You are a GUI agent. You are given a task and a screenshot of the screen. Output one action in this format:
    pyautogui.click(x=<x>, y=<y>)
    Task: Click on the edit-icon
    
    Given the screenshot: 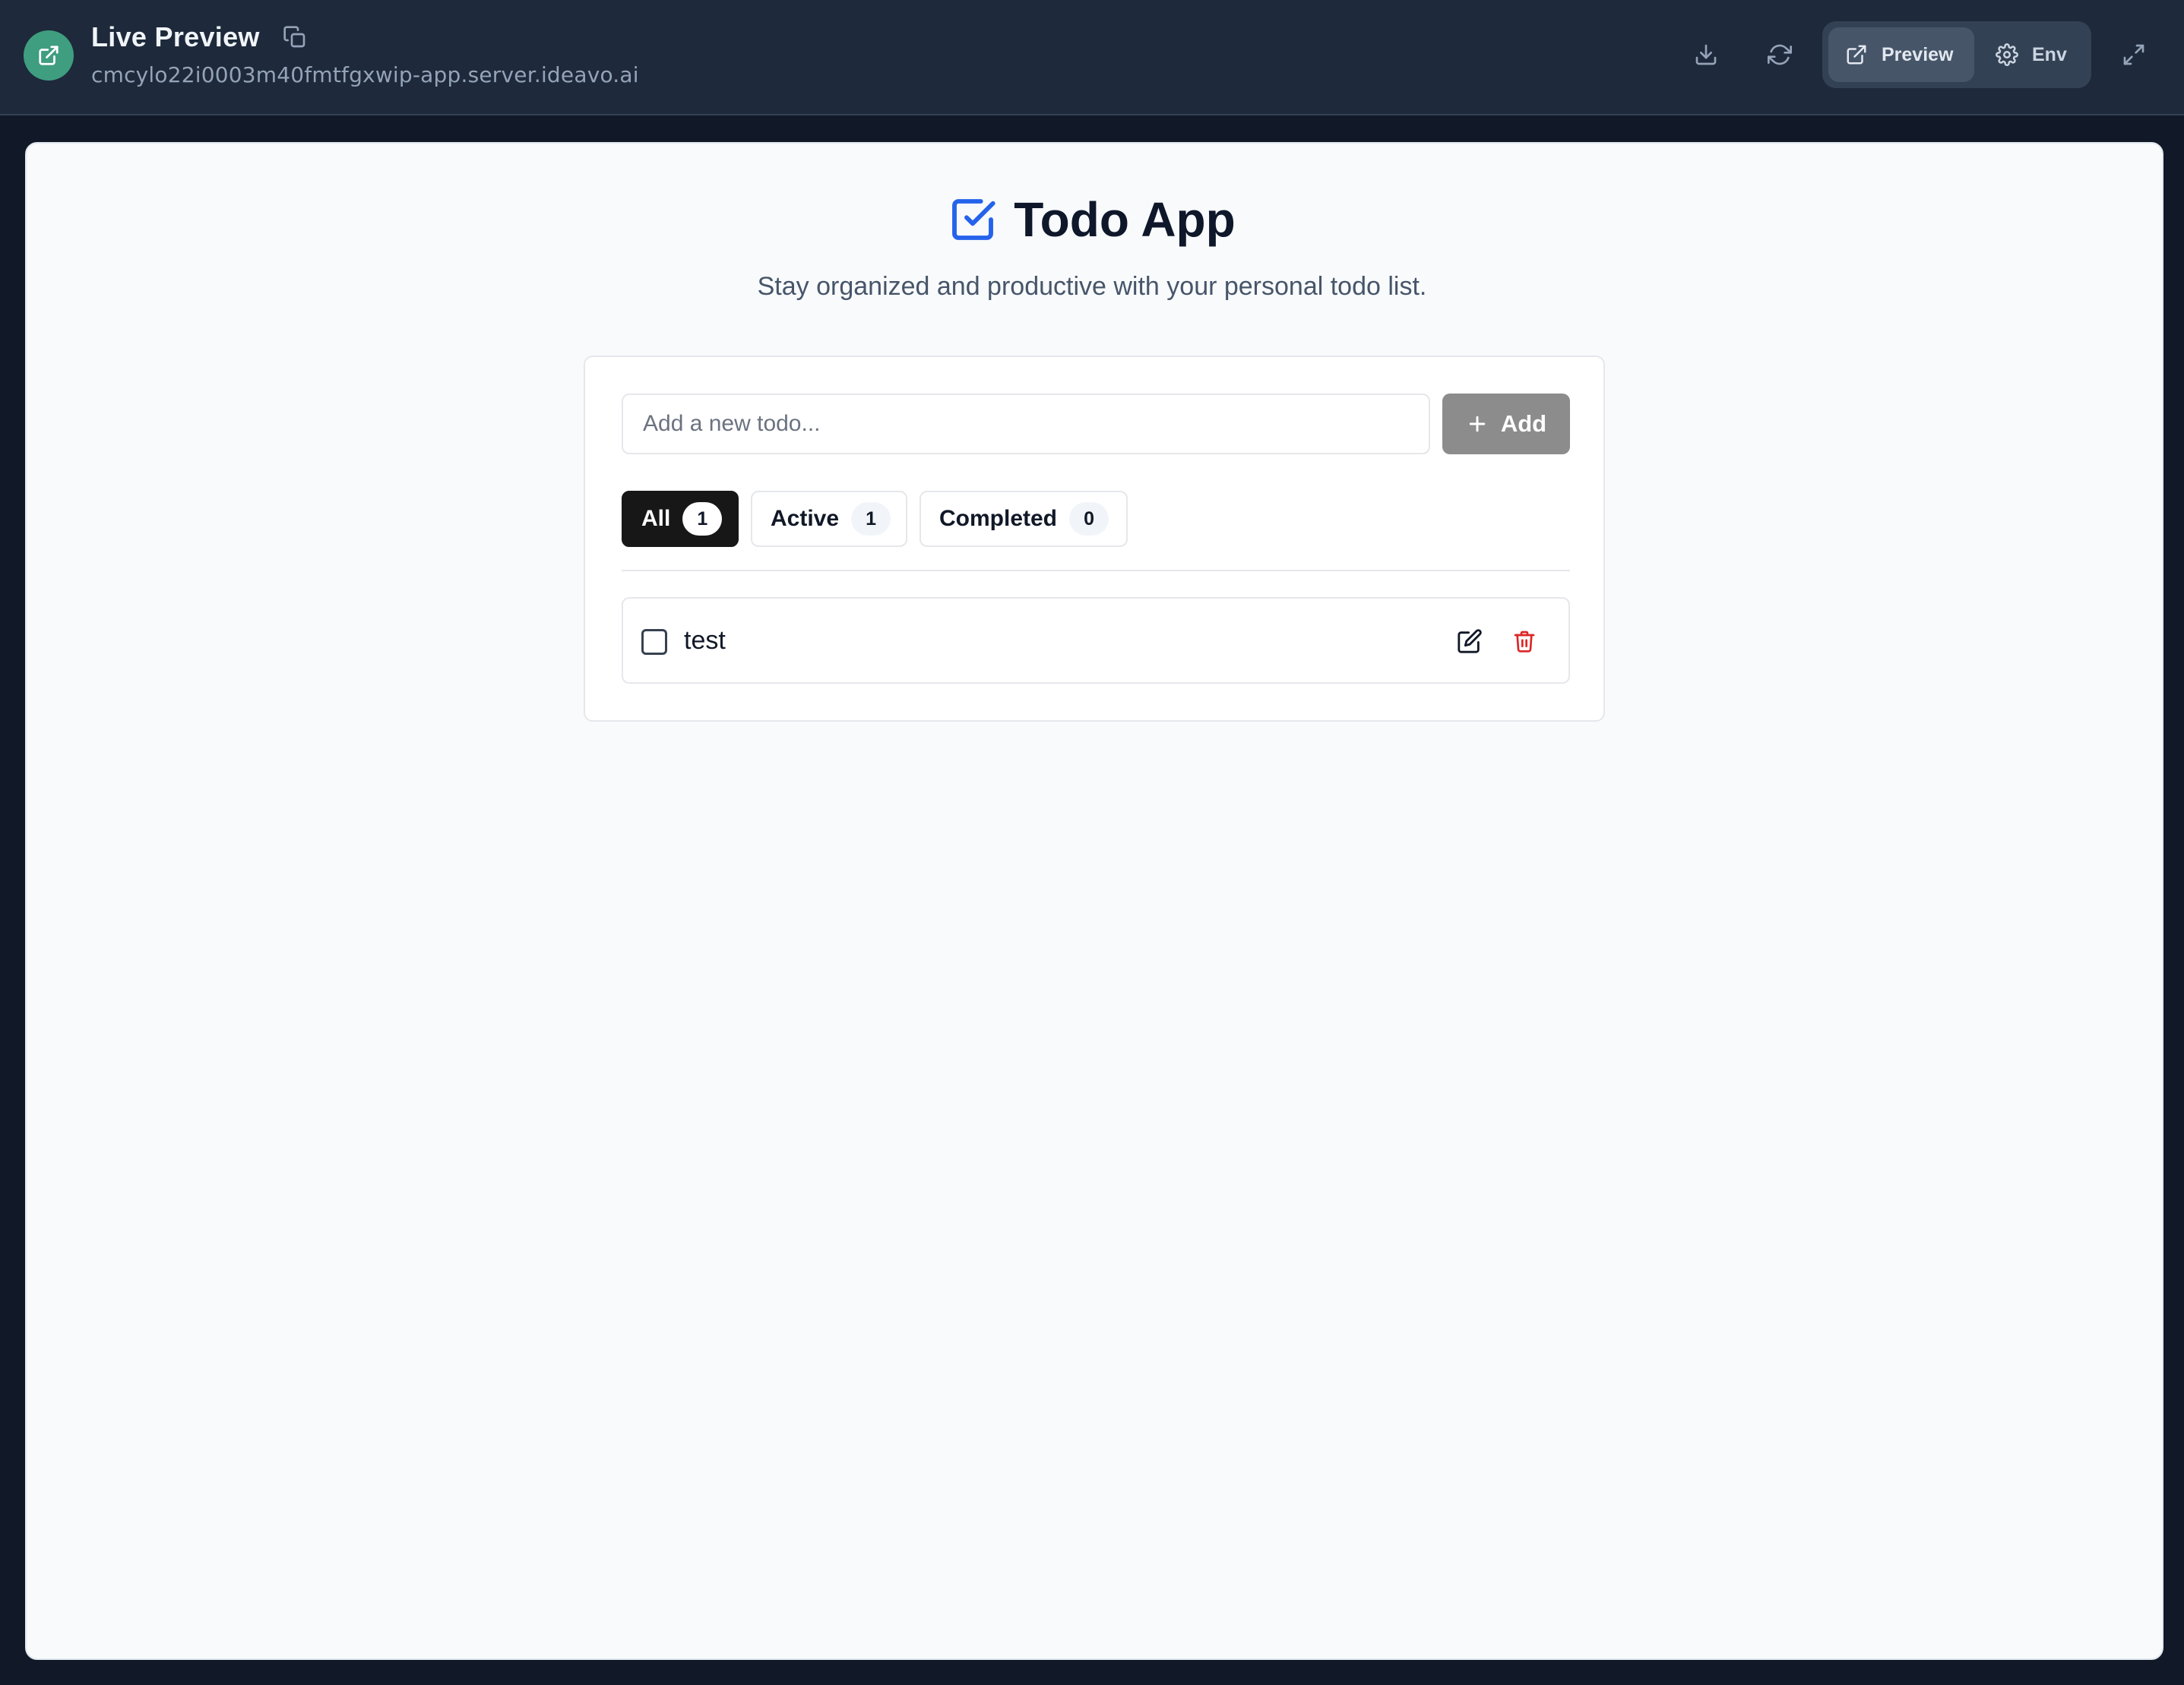 What is the action you would take?
    pyautogui.click(x=1470, y=641)
    